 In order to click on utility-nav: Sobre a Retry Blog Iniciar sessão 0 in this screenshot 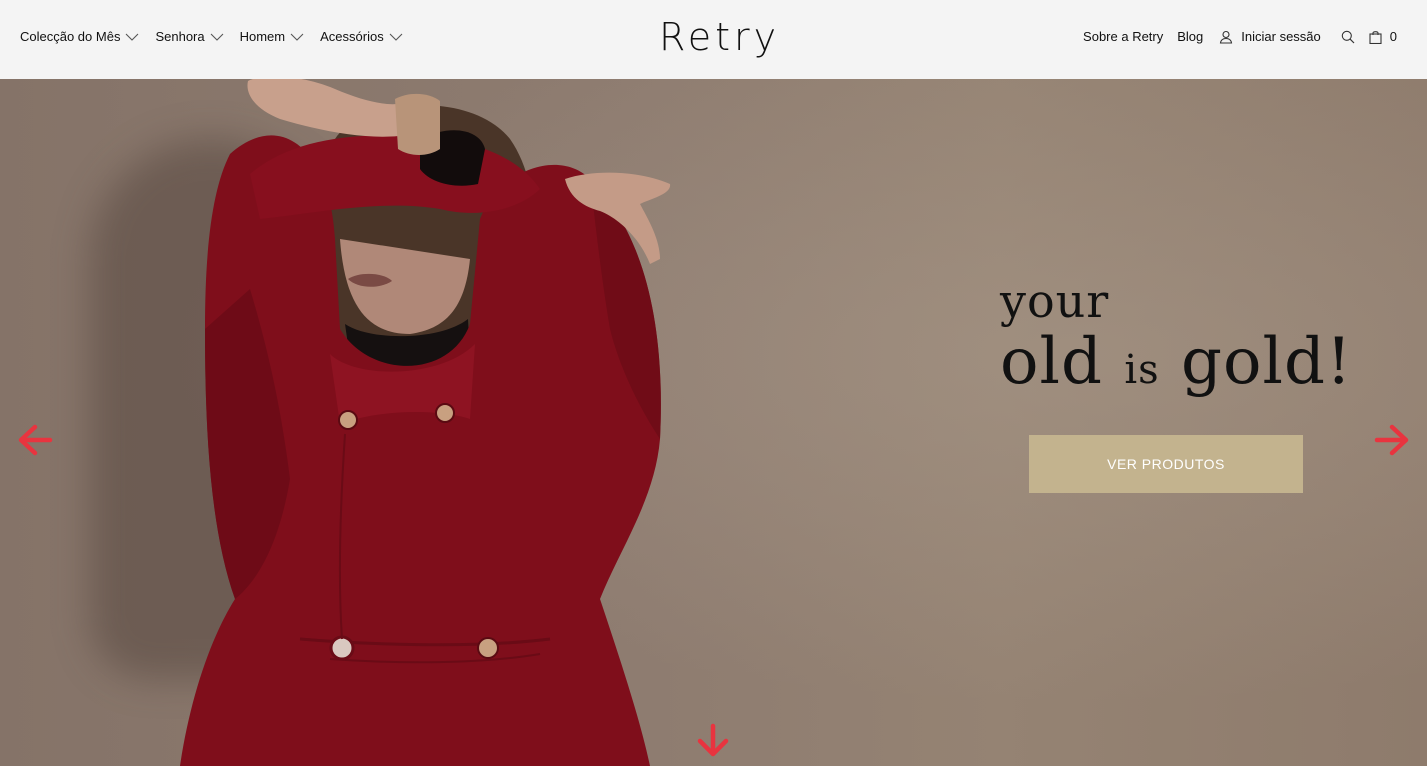, I will do `click(1233, 36)`.